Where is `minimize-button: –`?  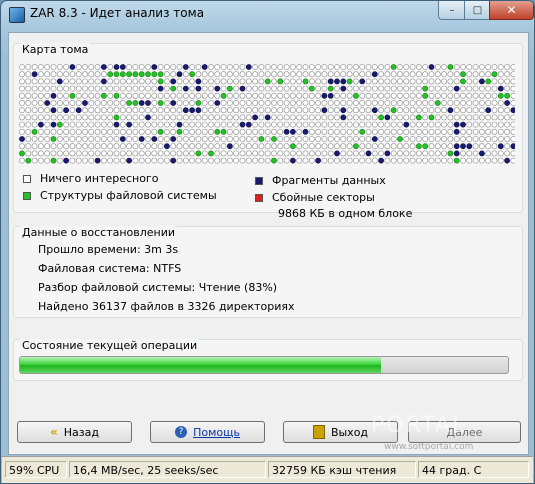
minimize-button: – is located at coordinates (452, 10).